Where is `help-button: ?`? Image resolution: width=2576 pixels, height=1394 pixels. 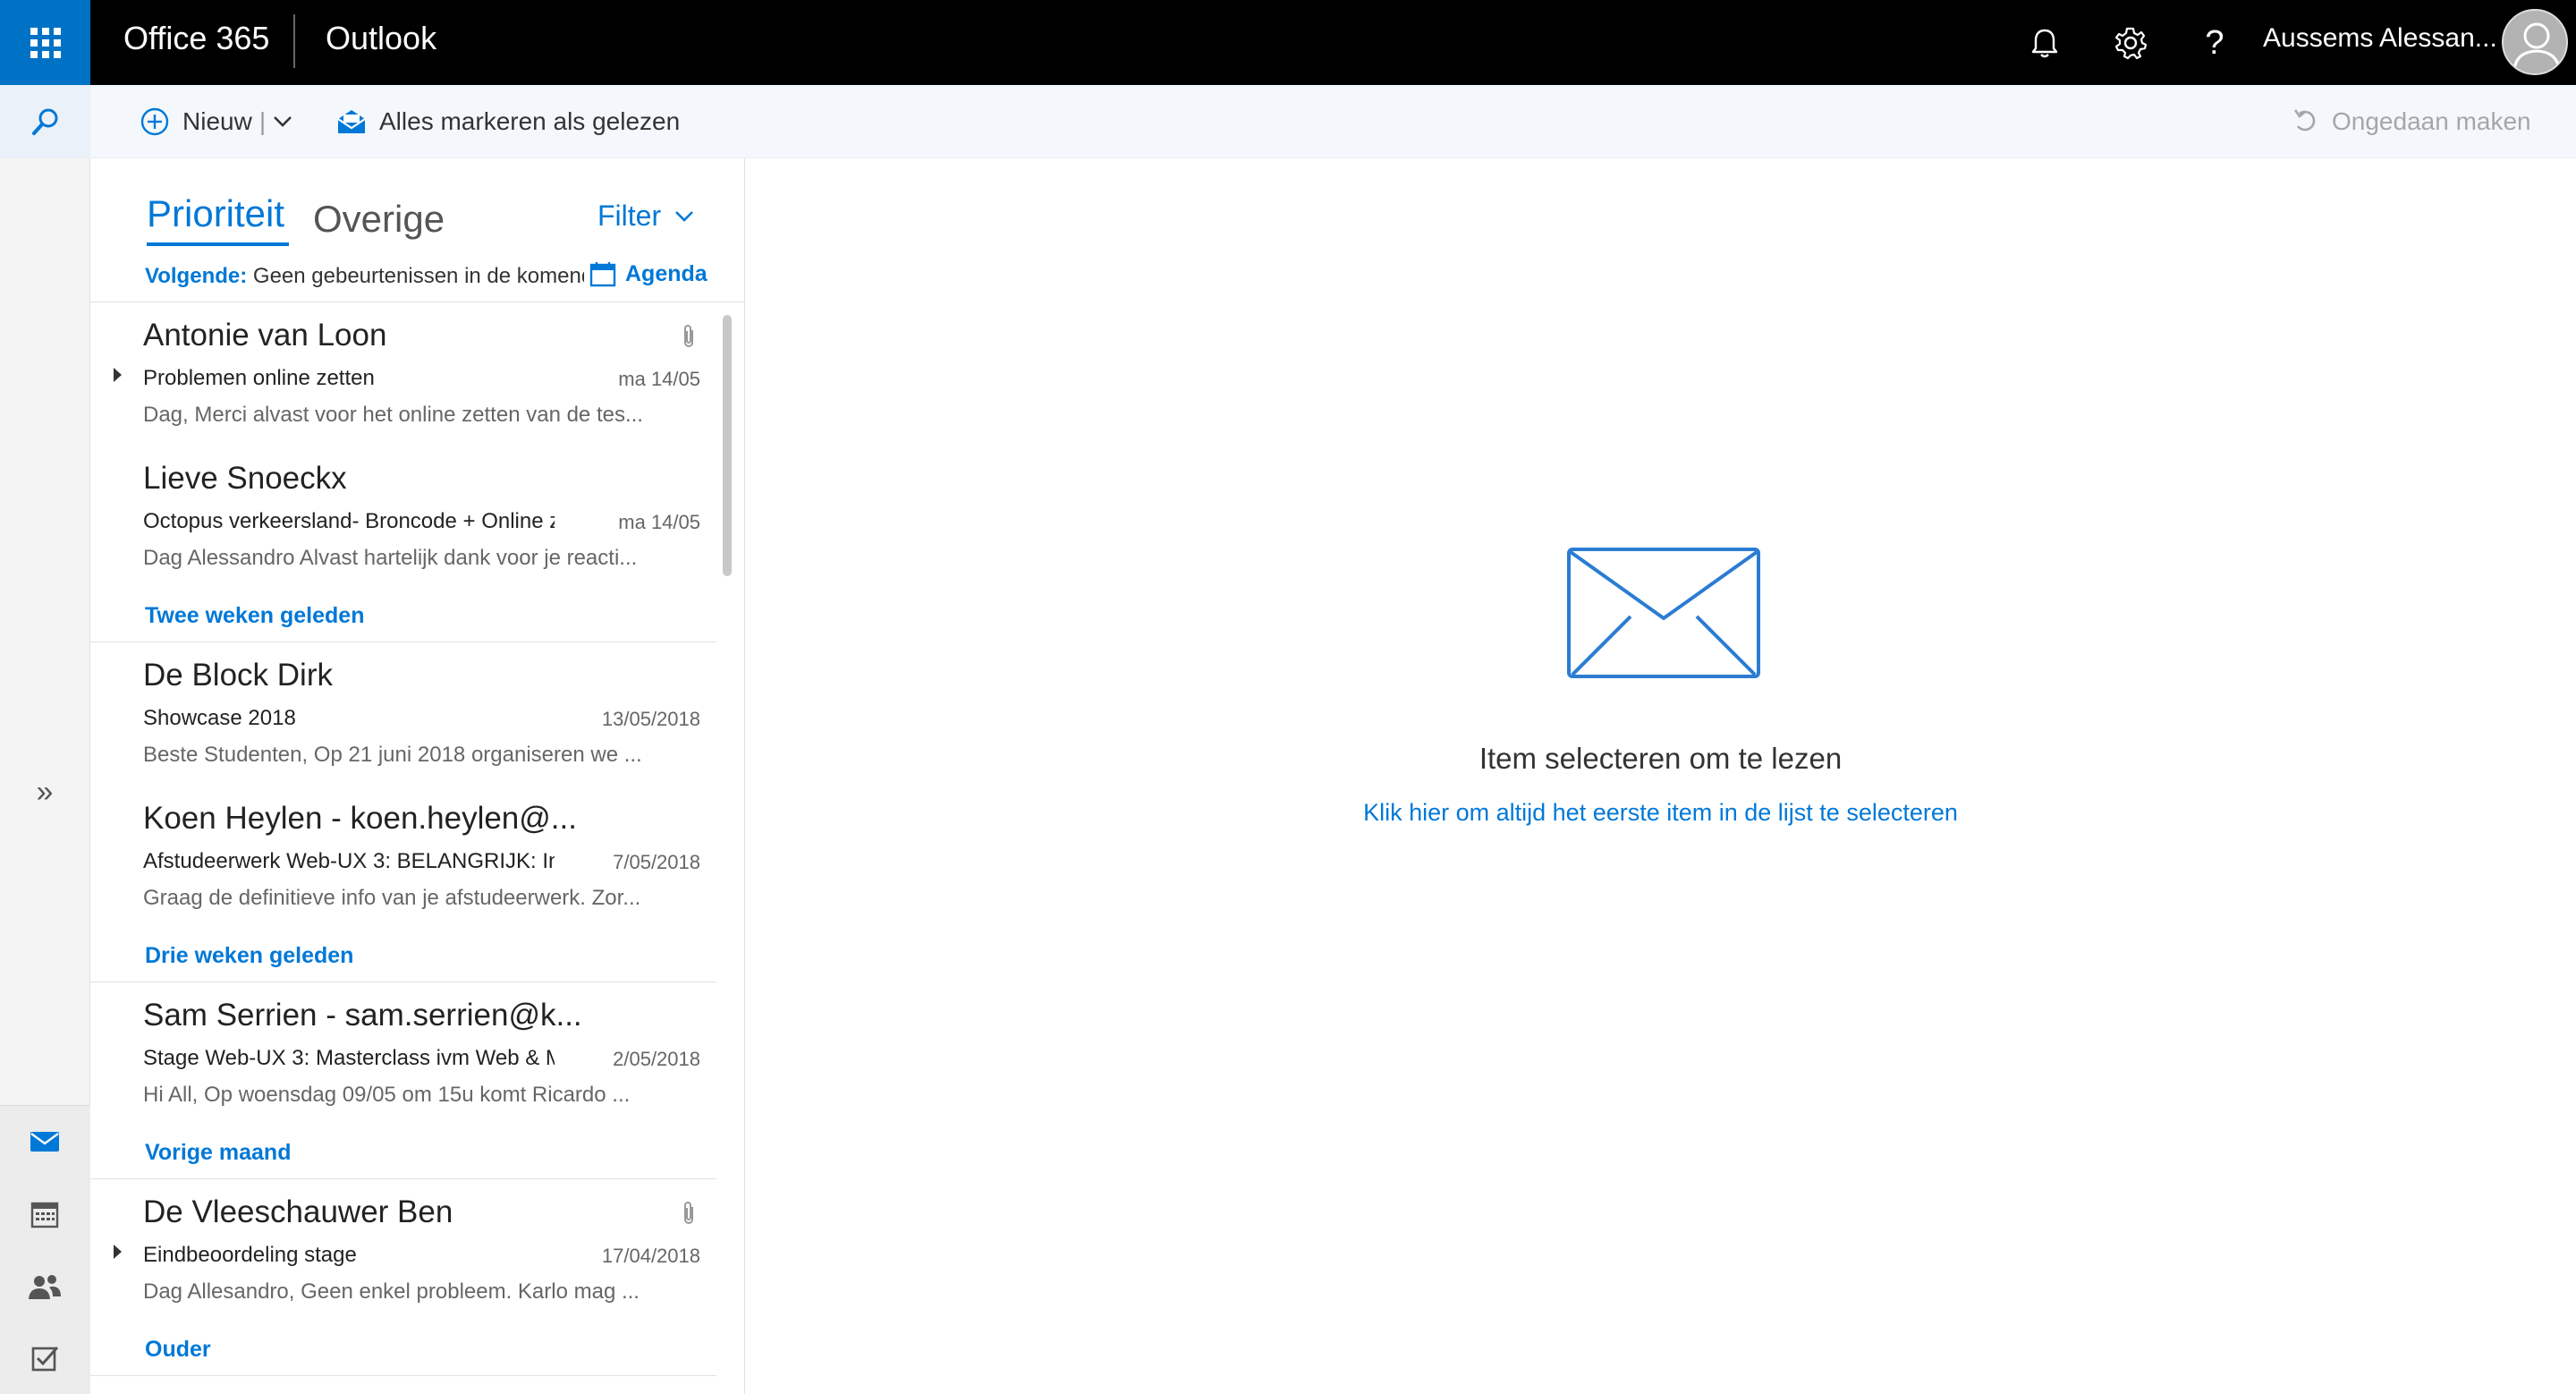 help-button: ? is located at coordinates (2215, 43).